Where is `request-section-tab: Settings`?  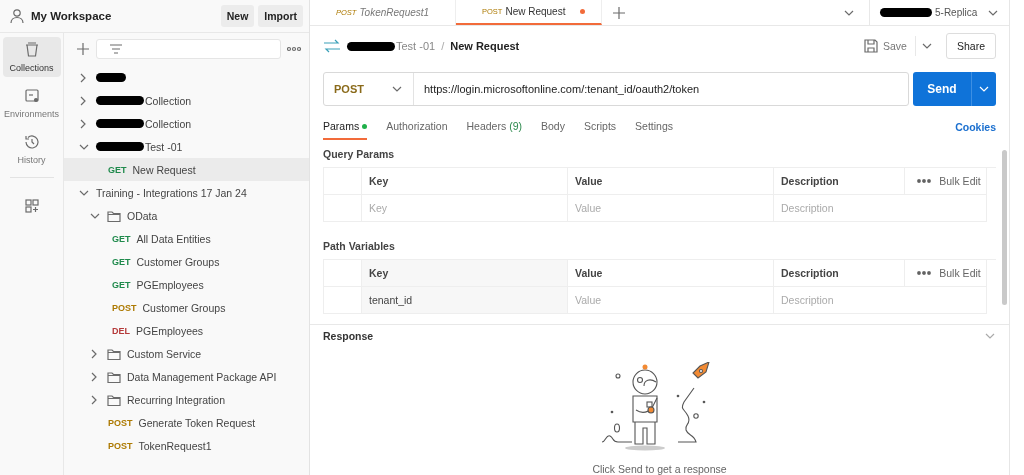 request-section-tab: Settings is located at coordinates (654, 127).